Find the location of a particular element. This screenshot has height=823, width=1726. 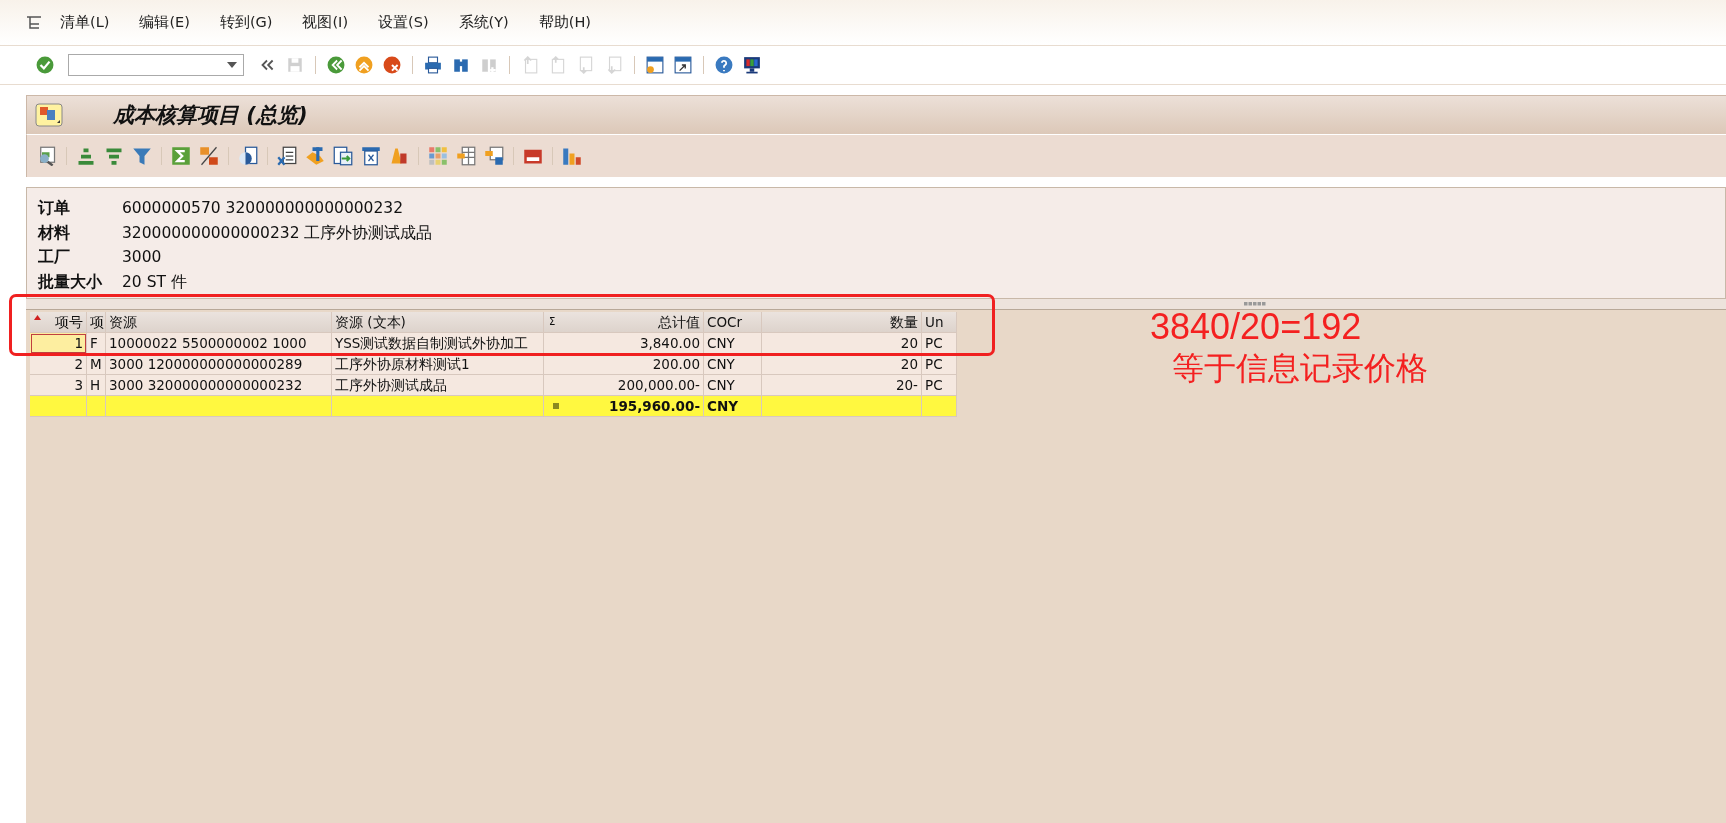

back-icon is located at coordinates (336, 65).